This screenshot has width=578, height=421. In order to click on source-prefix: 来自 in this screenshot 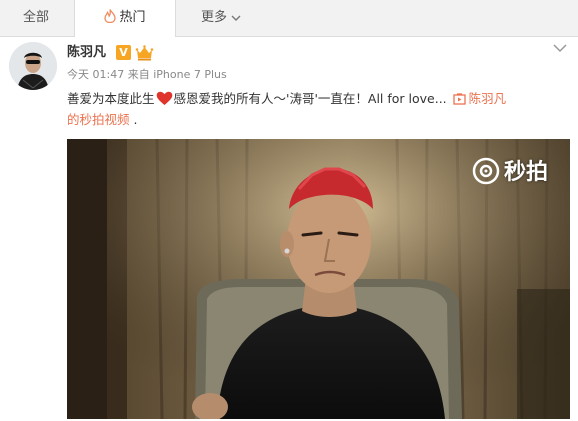, I will do `click(138, 74)`.